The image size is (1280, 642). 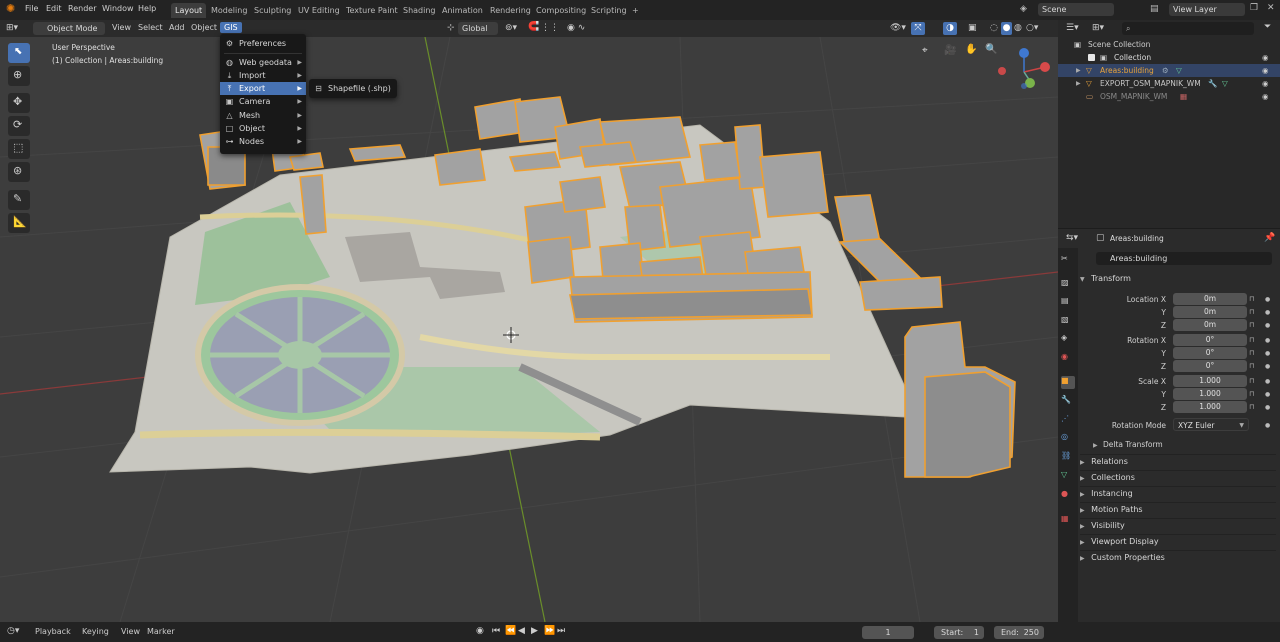 What do you see at coordinates (1068, 382) in the screenshot?
I see `object-tab-icon: ■` at bounding box center [1068, 382].